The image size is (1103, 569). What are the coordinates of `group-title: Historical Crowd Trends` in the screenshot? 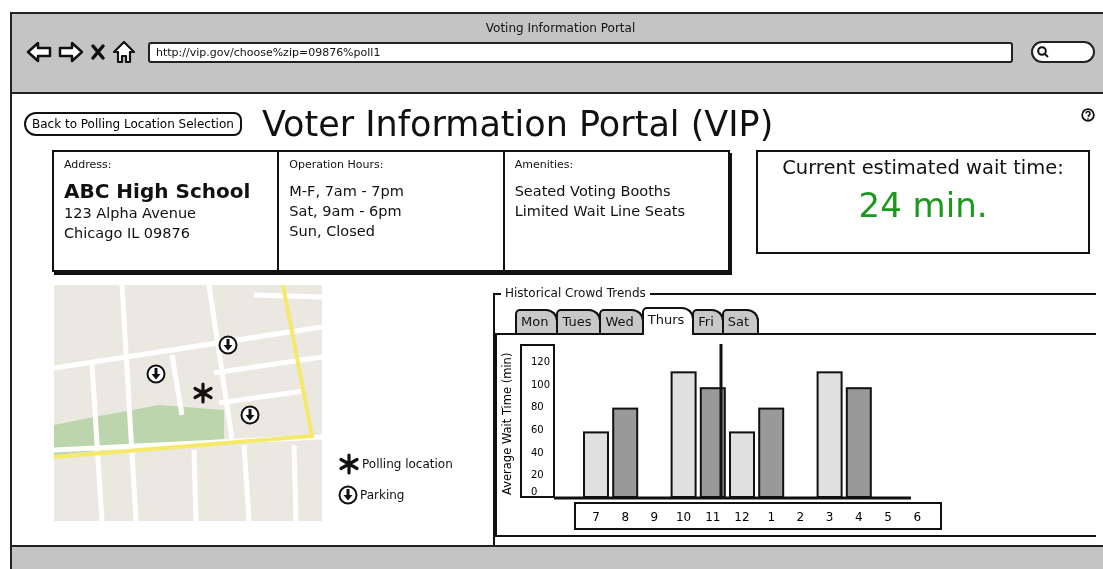 It's located at (575, 293).